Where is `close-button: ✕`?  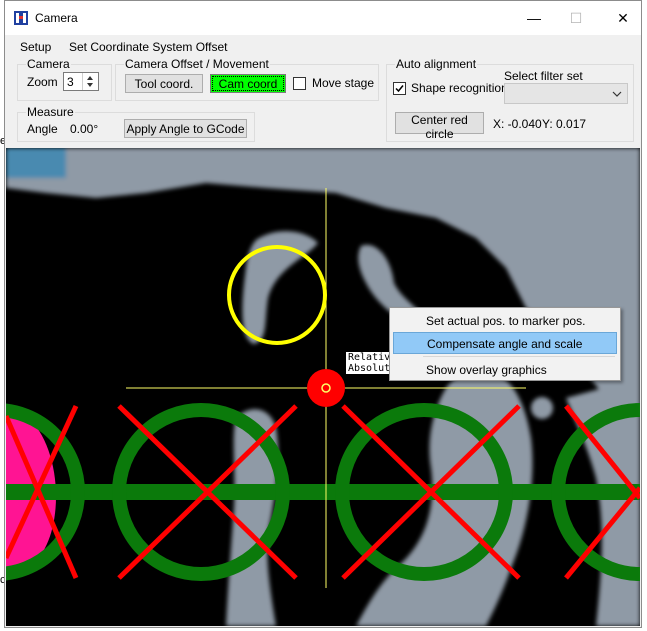 close-button: ✕ is located at coordinates (623, 18).